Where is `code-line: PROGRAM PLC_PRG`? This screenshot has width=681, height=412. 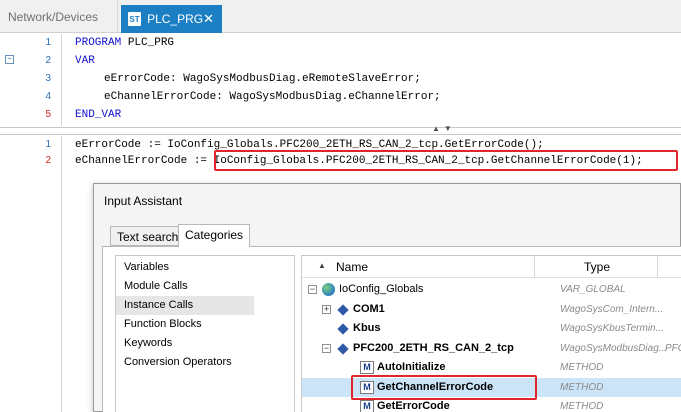 code-line: PROGRAM PLC_PRG is located at coordinates (125, 43).